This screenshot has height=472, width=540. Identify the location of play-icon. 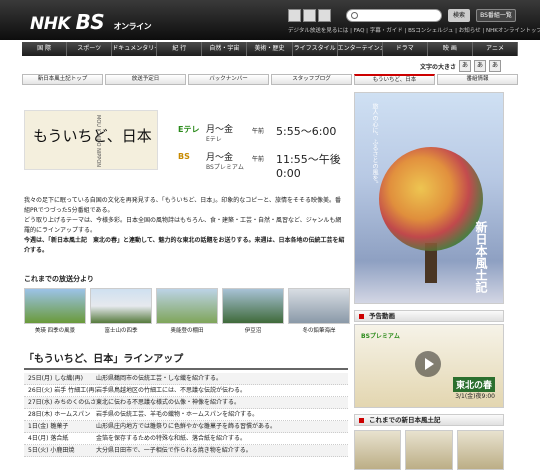
(428, 364).